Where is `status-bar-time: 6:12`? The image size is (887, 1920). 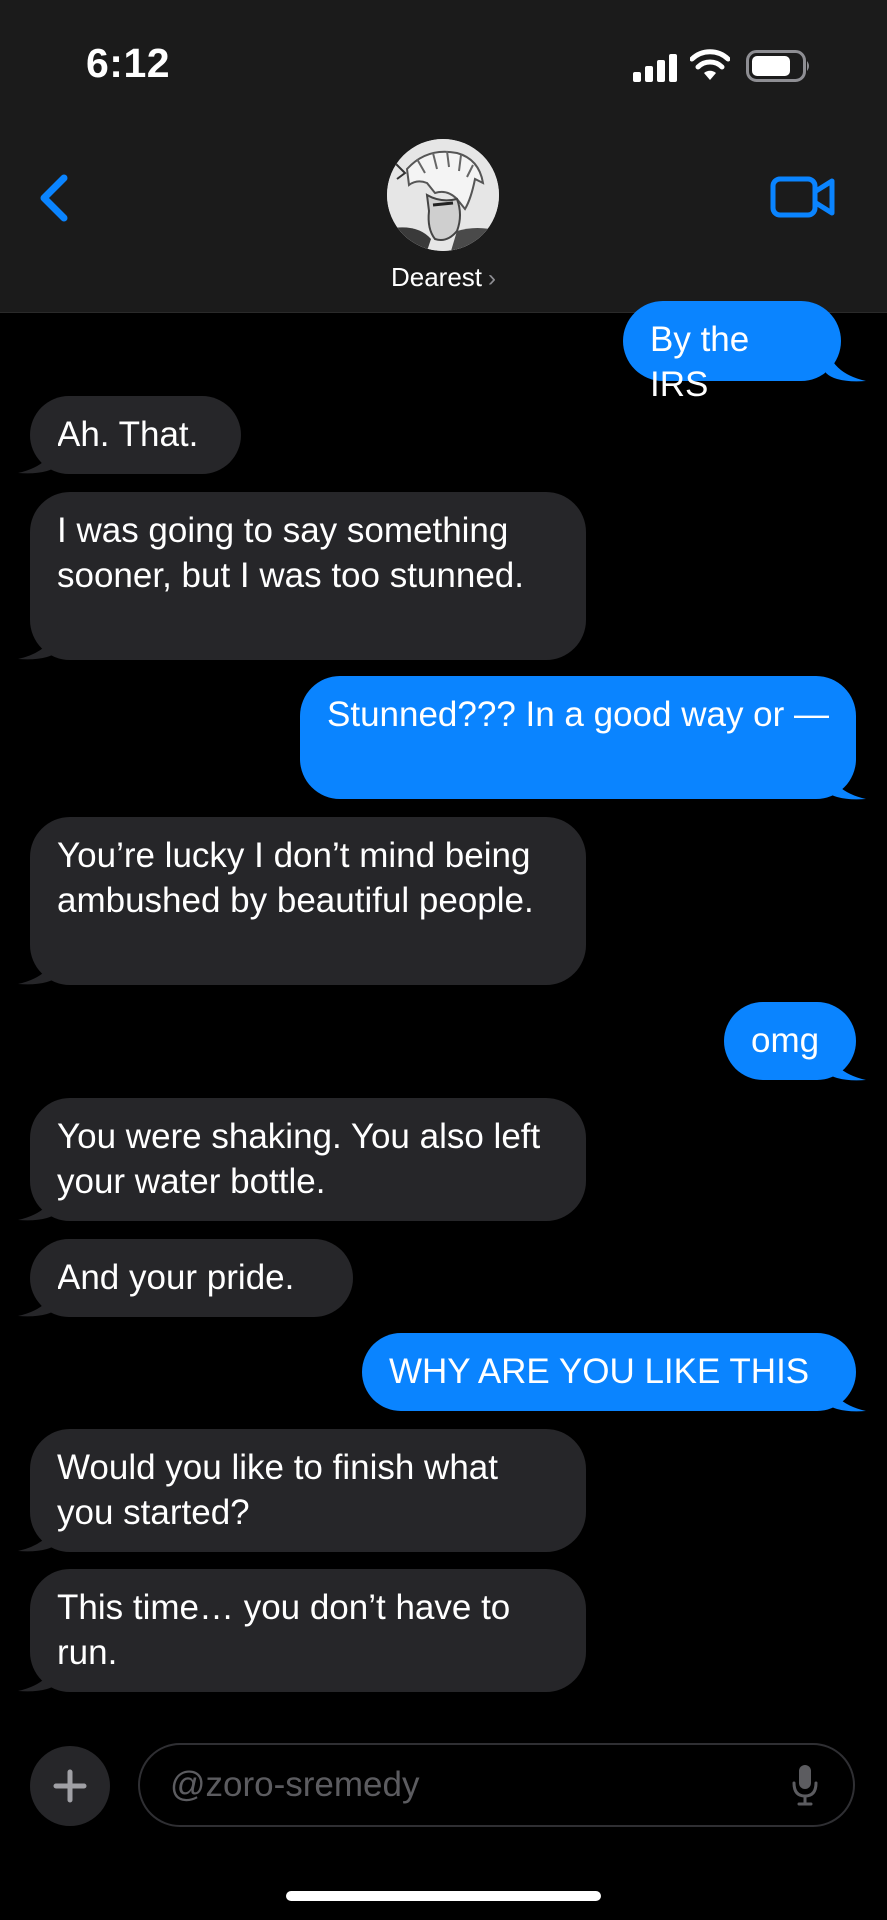 status-bar-time: 6:12 is located at coordinates (128, 63).